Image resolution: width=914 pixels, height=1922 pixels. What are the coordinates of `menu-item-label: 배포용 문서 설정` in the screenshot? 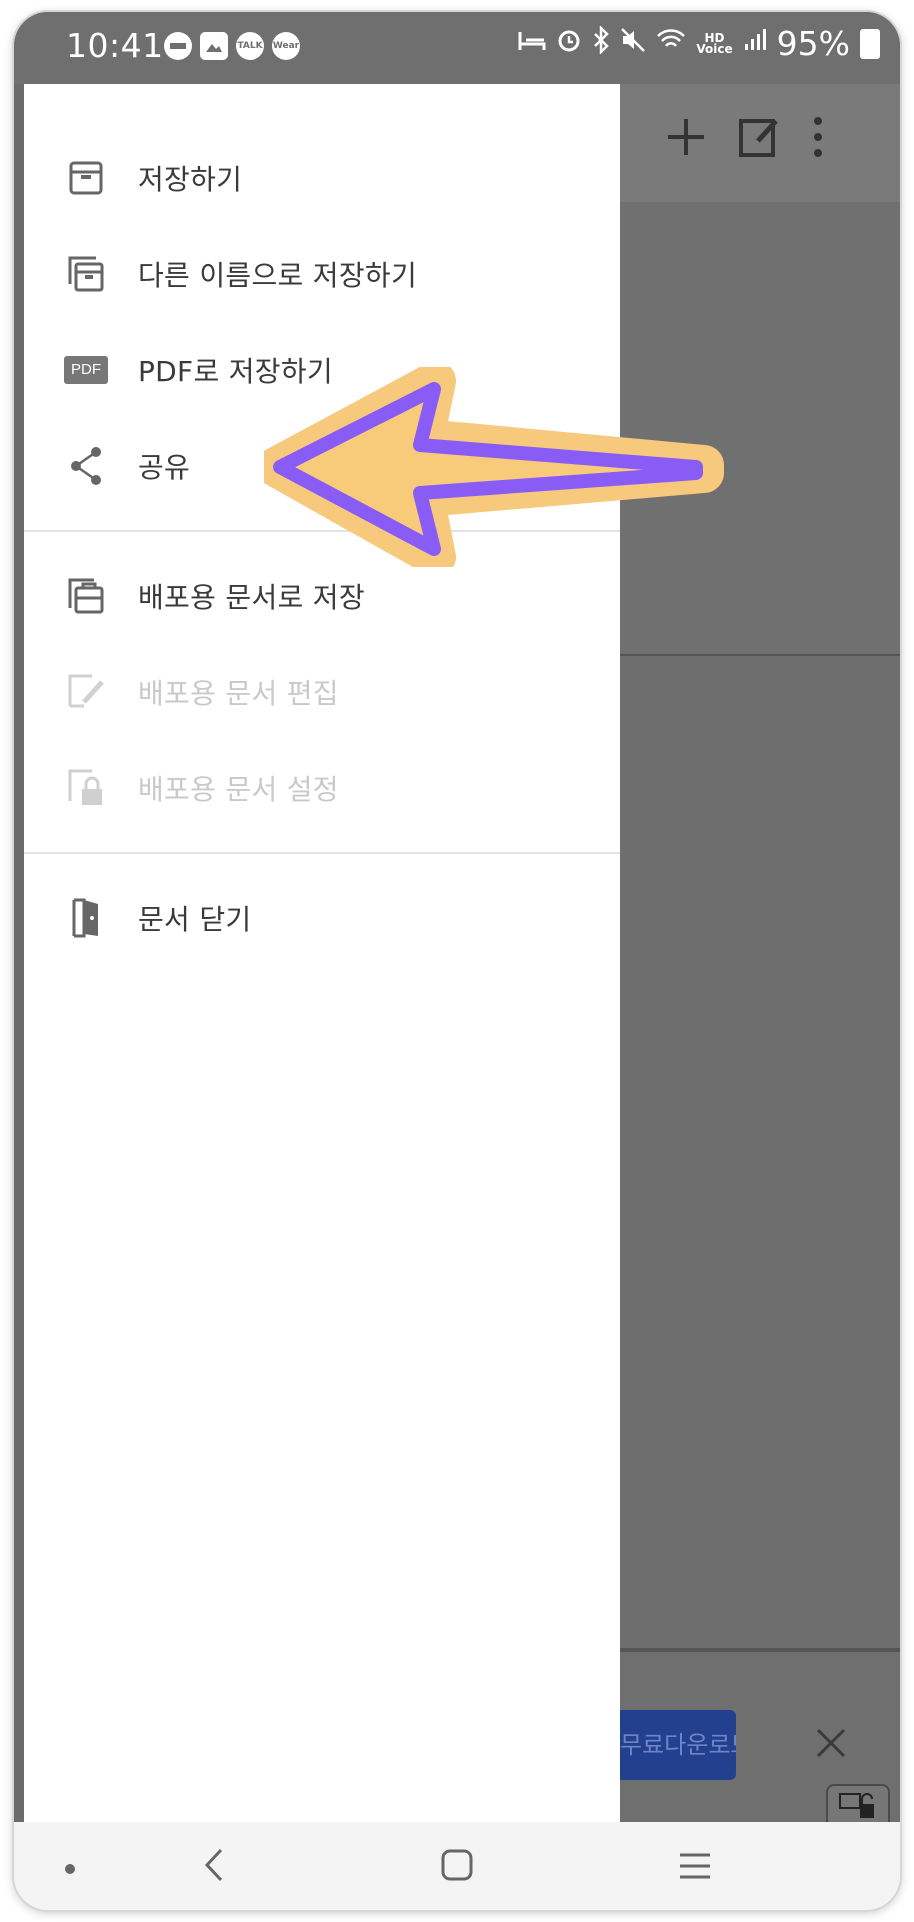 It's located at (238, 789).